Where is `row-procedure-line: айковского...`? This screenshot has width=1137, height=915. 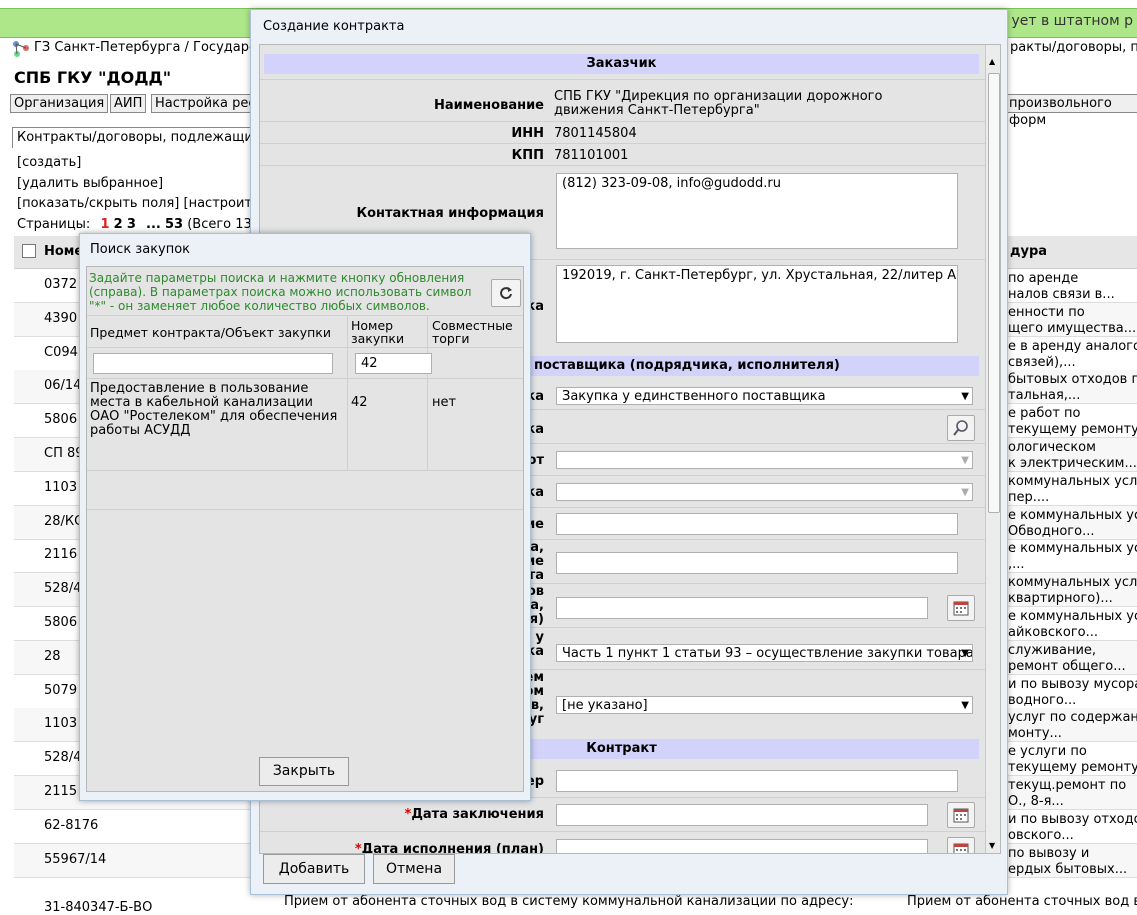
row-procedure-line: айковского... is located at coordinates (1053, 632).